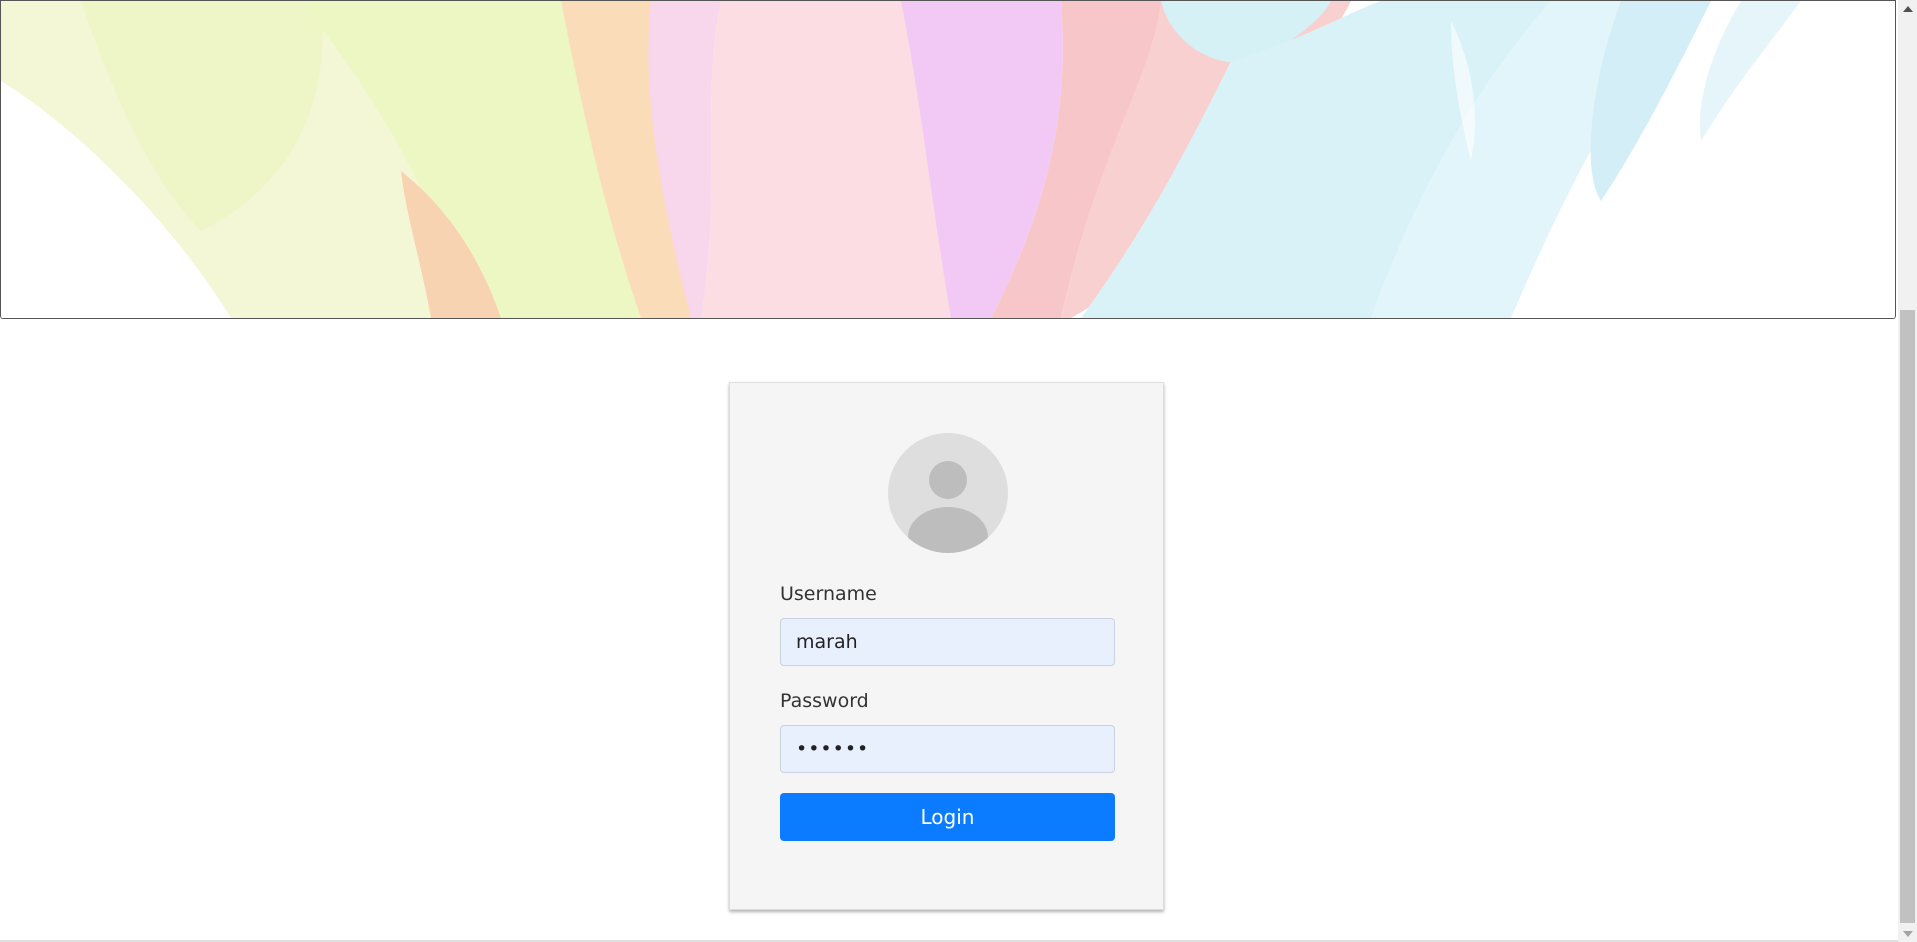 This screenshot has width=1917, height=942. I want to click on password-input, so click(947, 749).